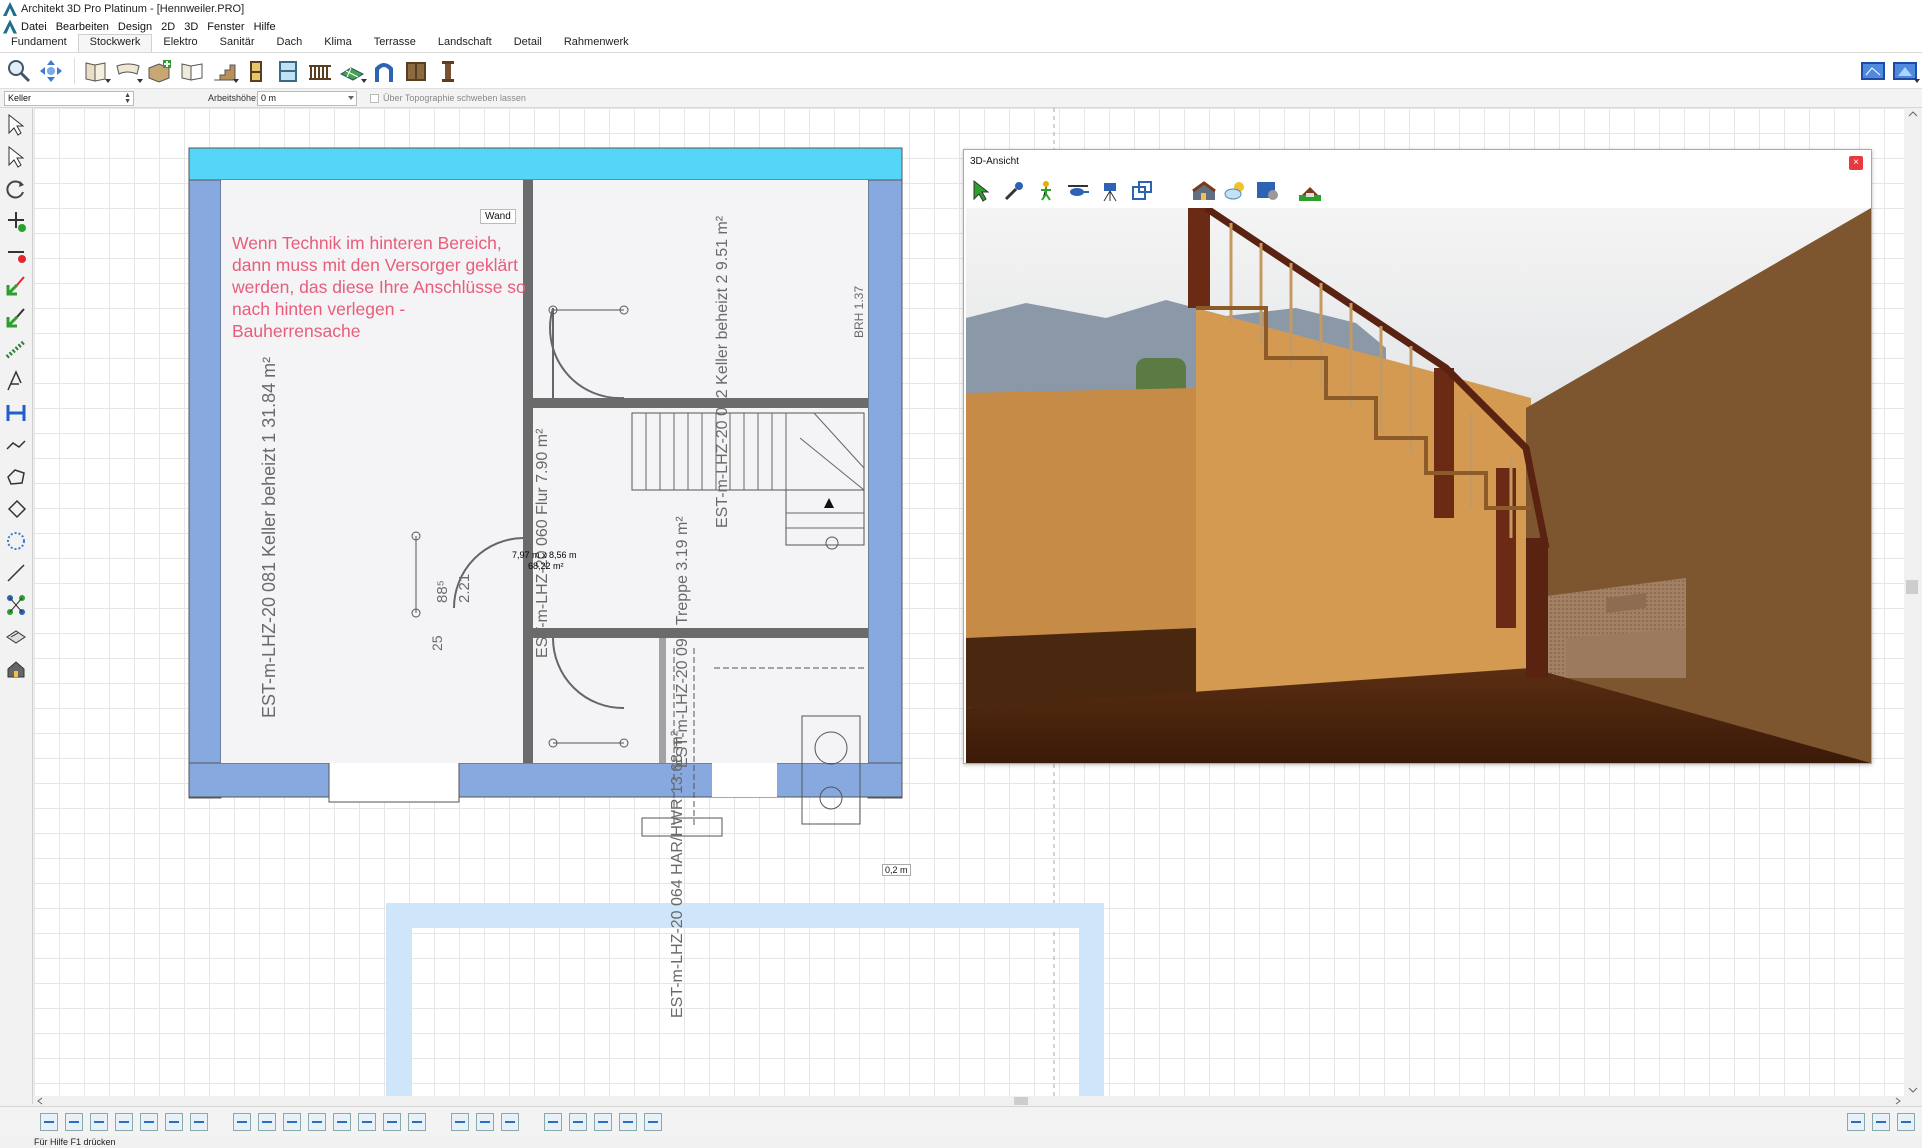 Image resolution: width=1922 pixels, height=1148 pixels. I want to click on flip-v-icon, so click(653, 1121).